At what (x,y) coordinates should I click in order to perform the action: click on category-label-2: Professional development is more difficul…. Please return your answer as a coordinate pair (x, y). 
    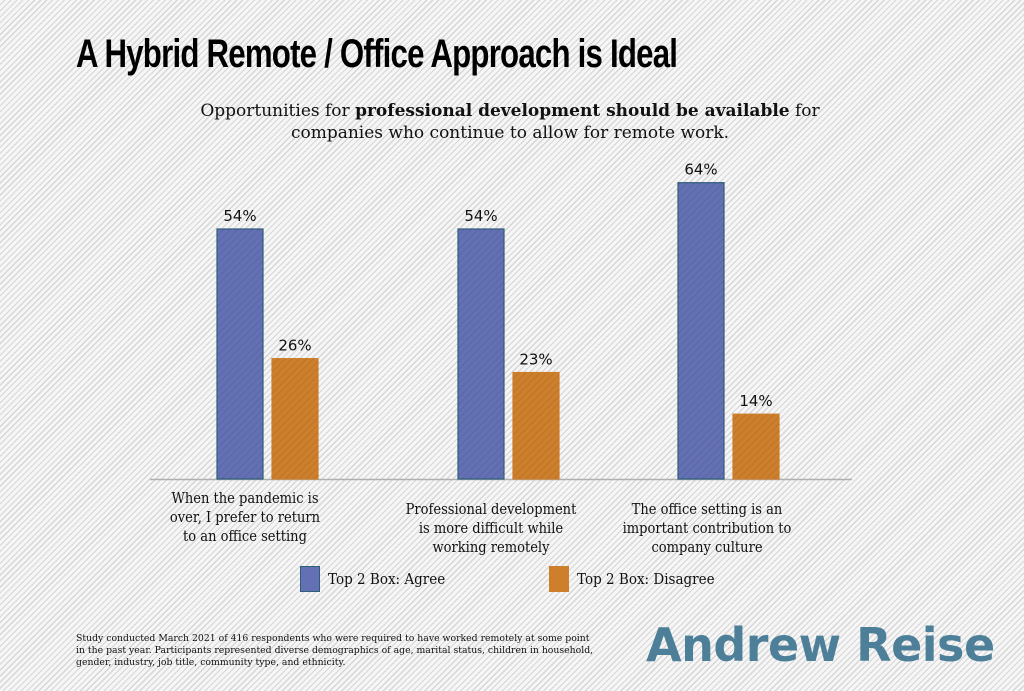
    Looking at the image, I should click on (491, 529).